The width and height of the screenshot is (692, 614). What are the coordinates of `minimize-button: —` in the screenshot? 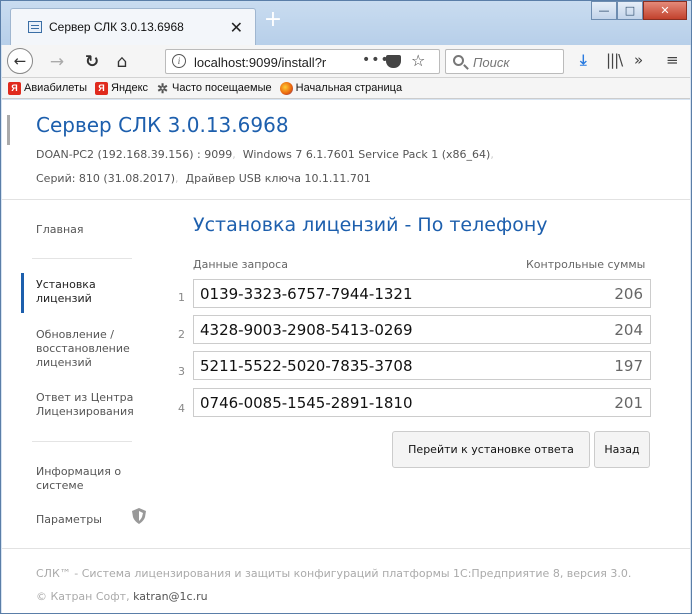 It's located at (604, 10).